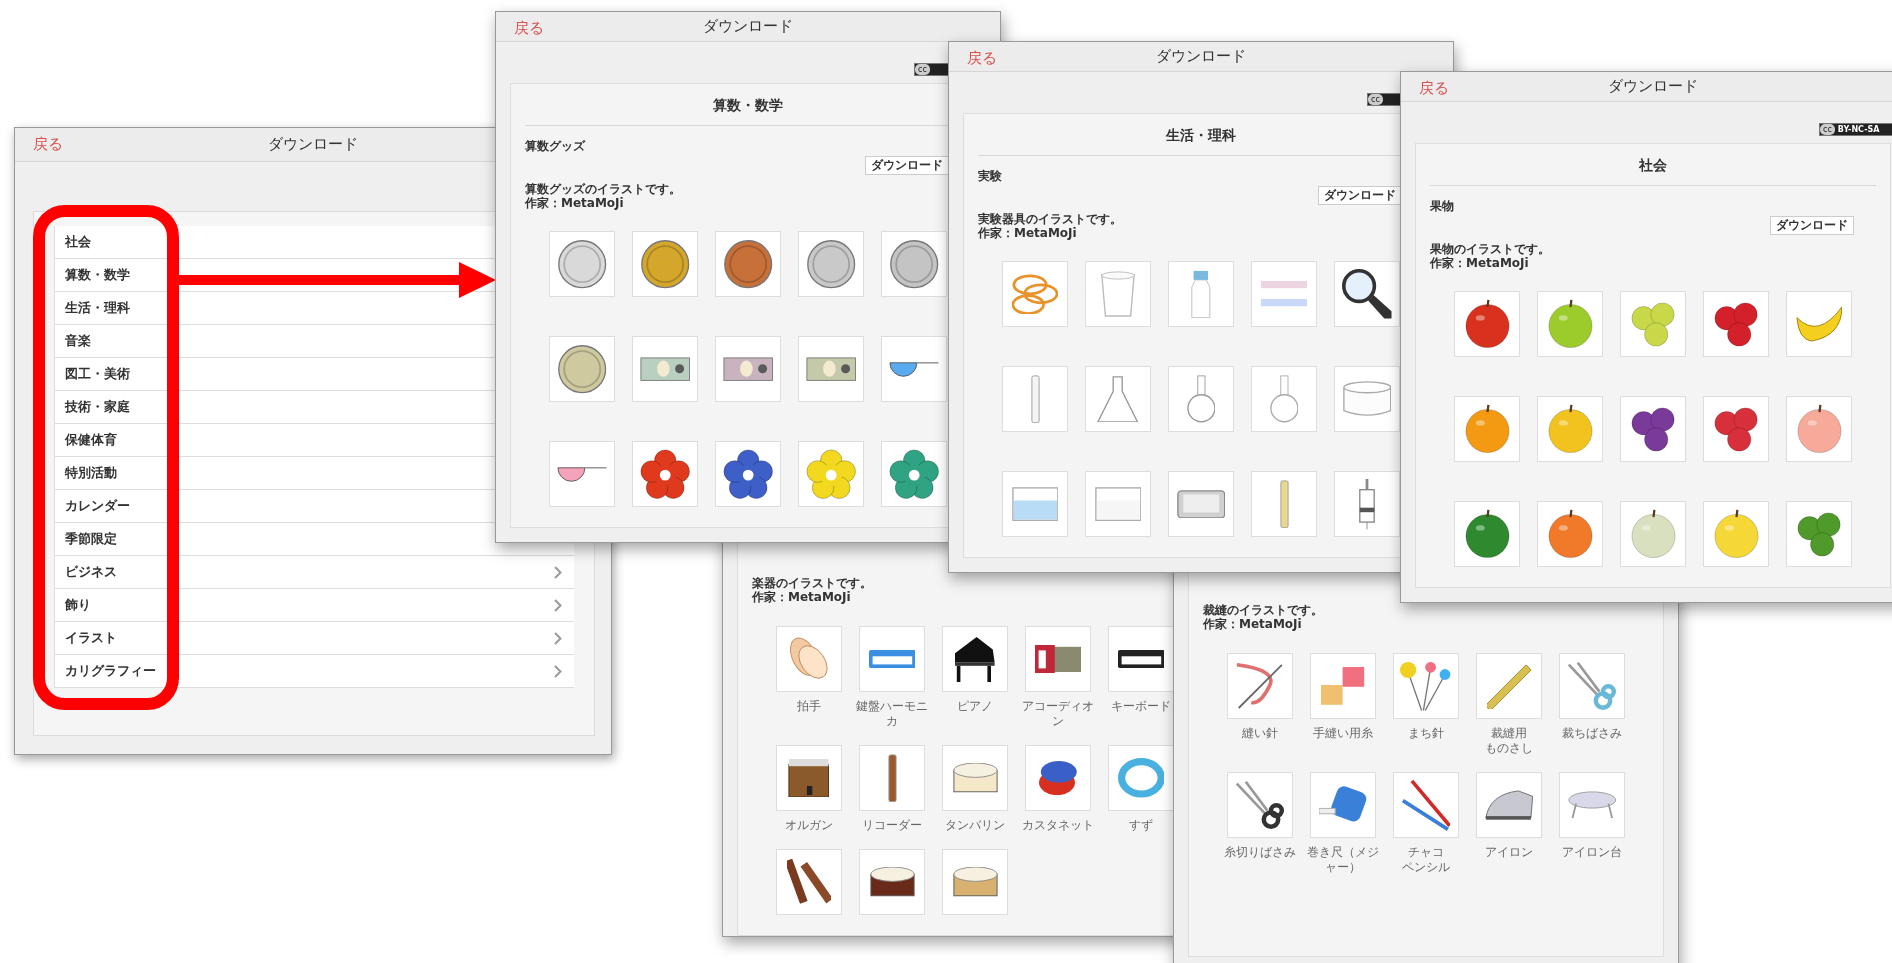 This screenshot has width=1892, height=963. What do you see at coordinates (1490, 249) in the screenshot?
I see `description-text: 果物のイラストです。` at bounding box center [1490, 249].